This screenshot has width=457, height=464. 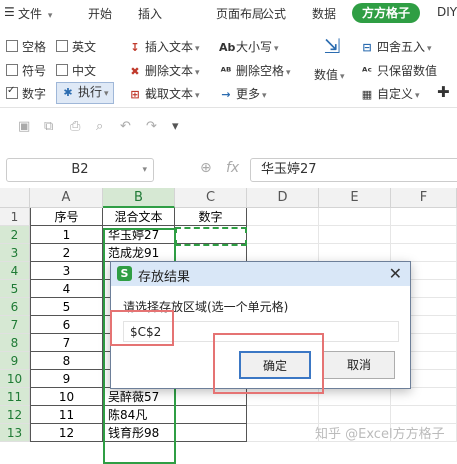 I want to click on close-icon: ✕, so click(x=395, y=273).